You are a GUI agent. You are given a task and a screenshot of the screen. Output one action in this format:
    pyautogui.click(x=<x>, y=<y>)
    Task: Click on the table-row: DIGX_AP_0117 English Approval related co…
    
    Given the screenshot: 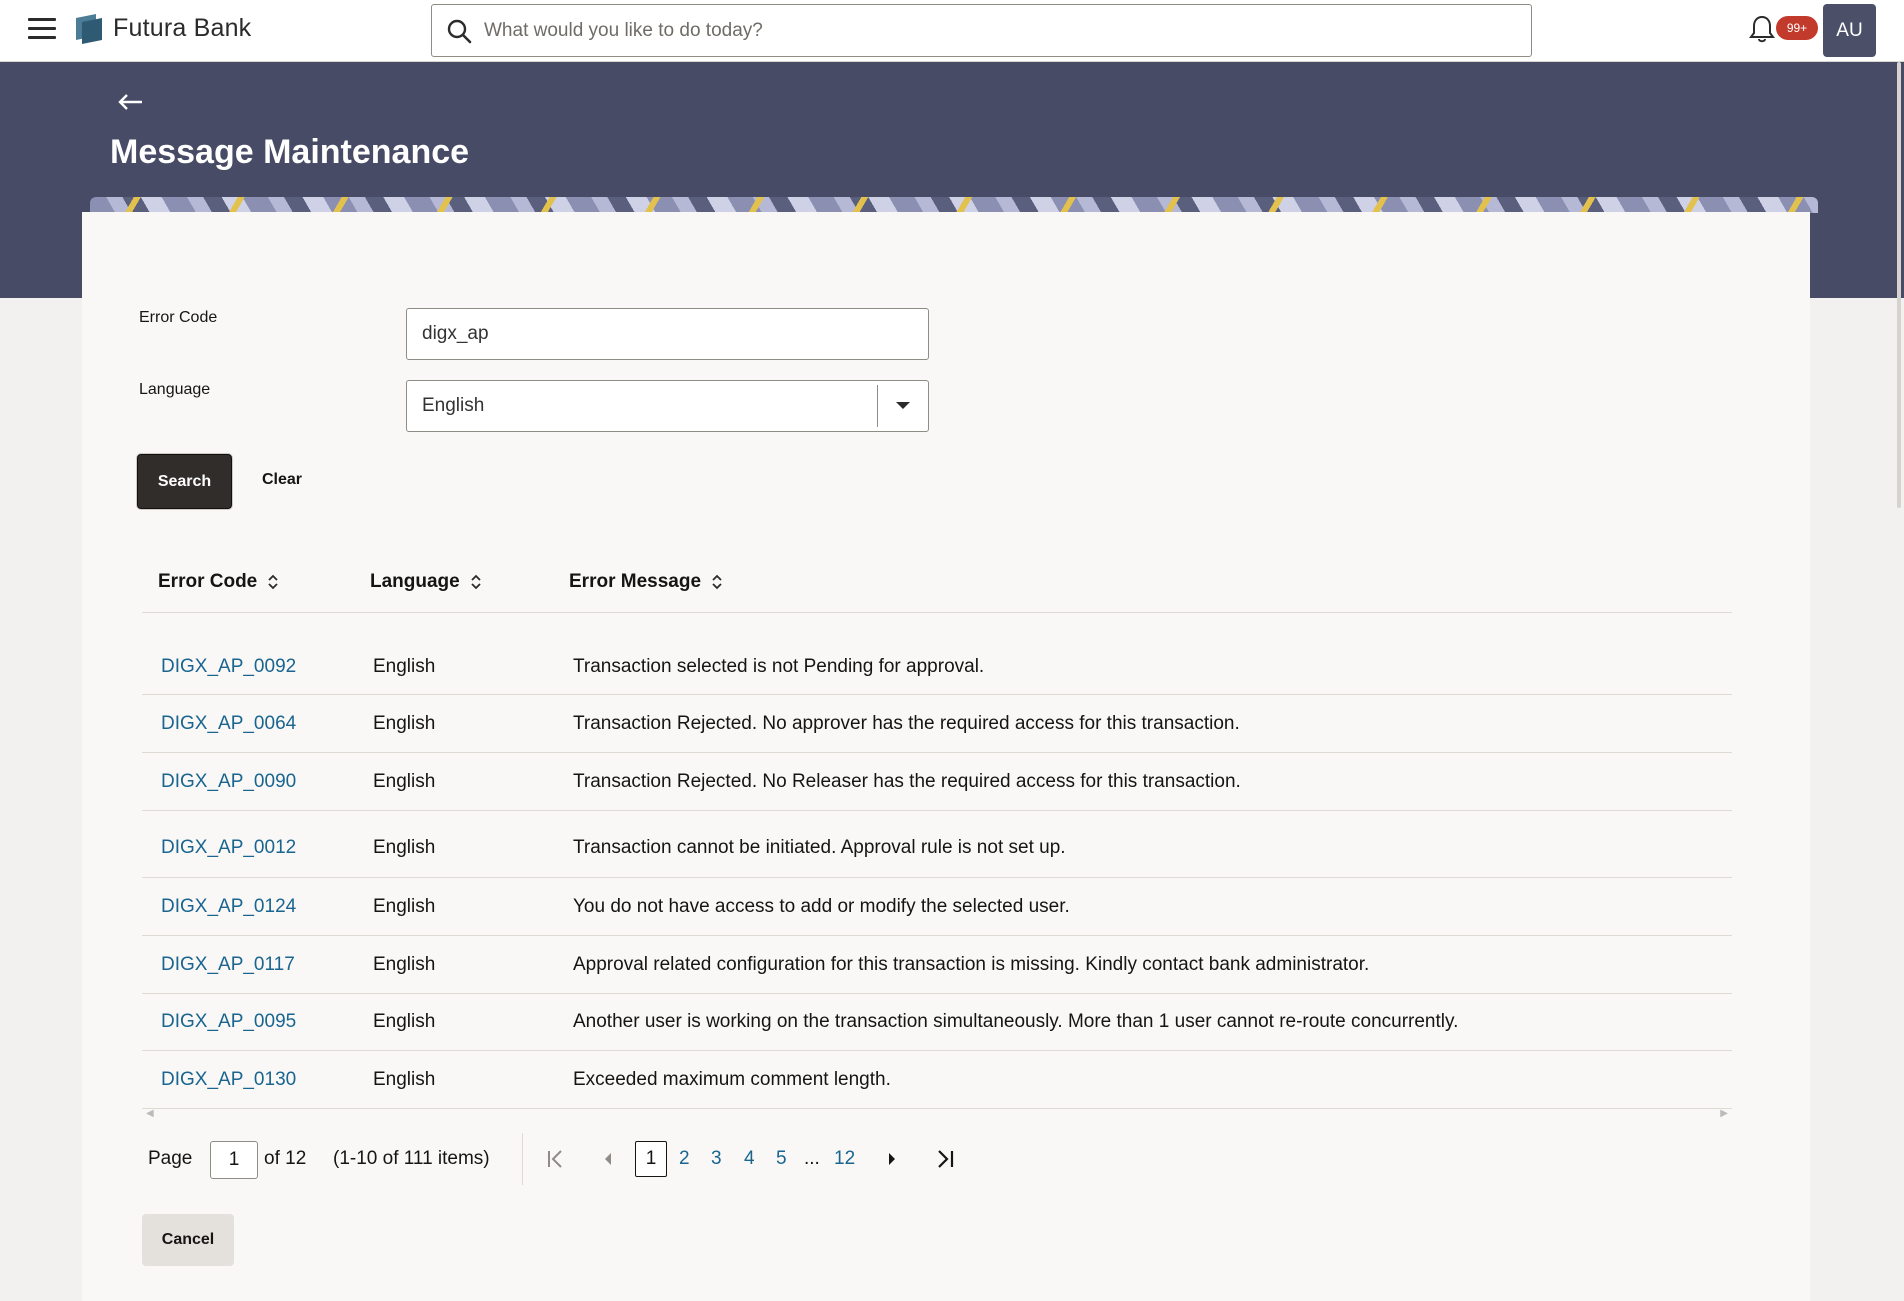 What is the action you would take?
    pyautogui.click(x=937, y=965)
    